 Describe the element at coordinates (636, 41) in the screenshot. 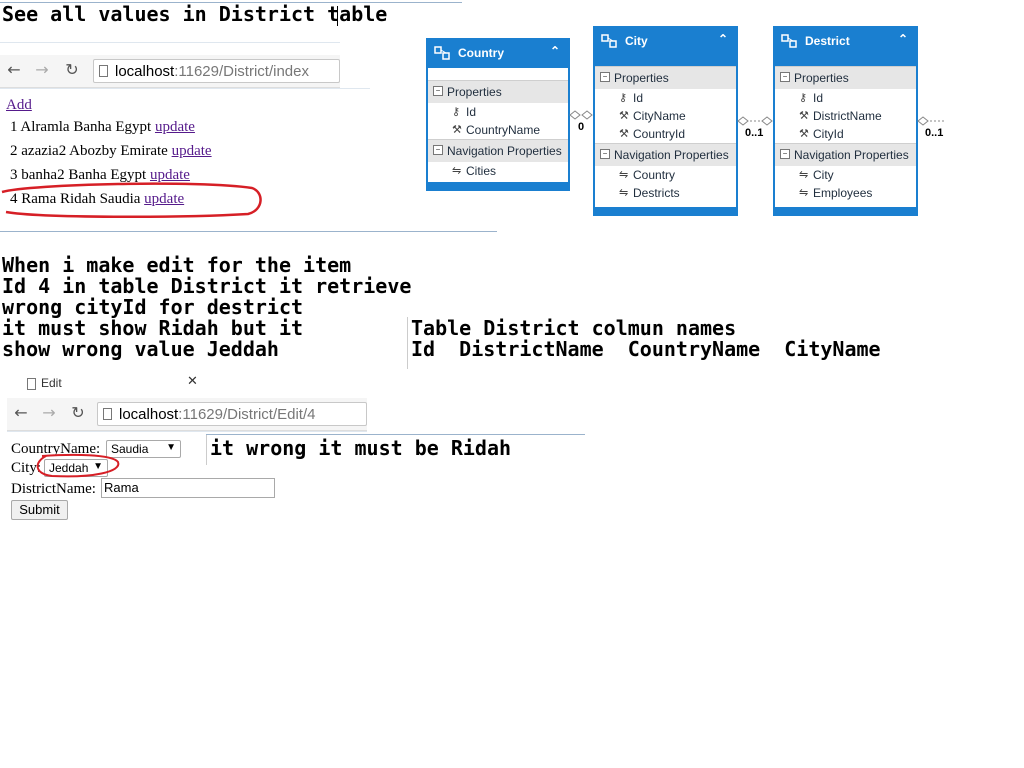

I see `entity-title: City` at that location.